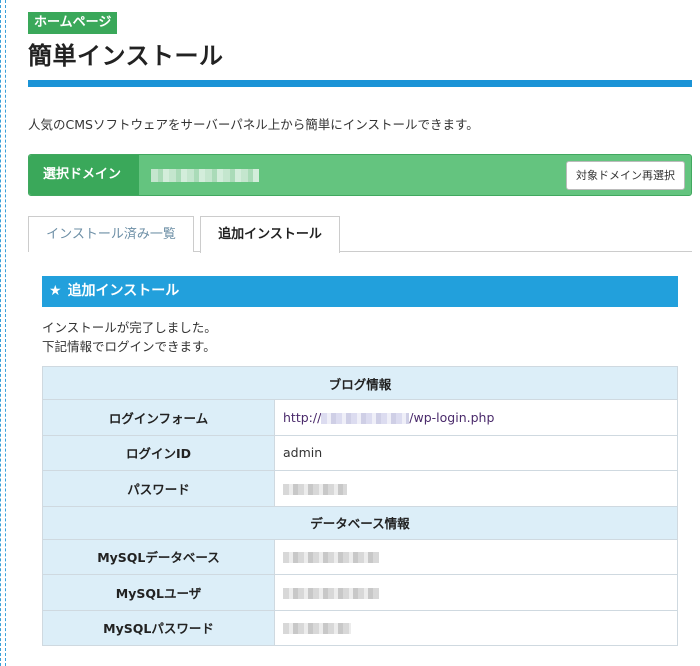  I want to click on mysql-user-label: MySQLユーザ, so click(158, 592).